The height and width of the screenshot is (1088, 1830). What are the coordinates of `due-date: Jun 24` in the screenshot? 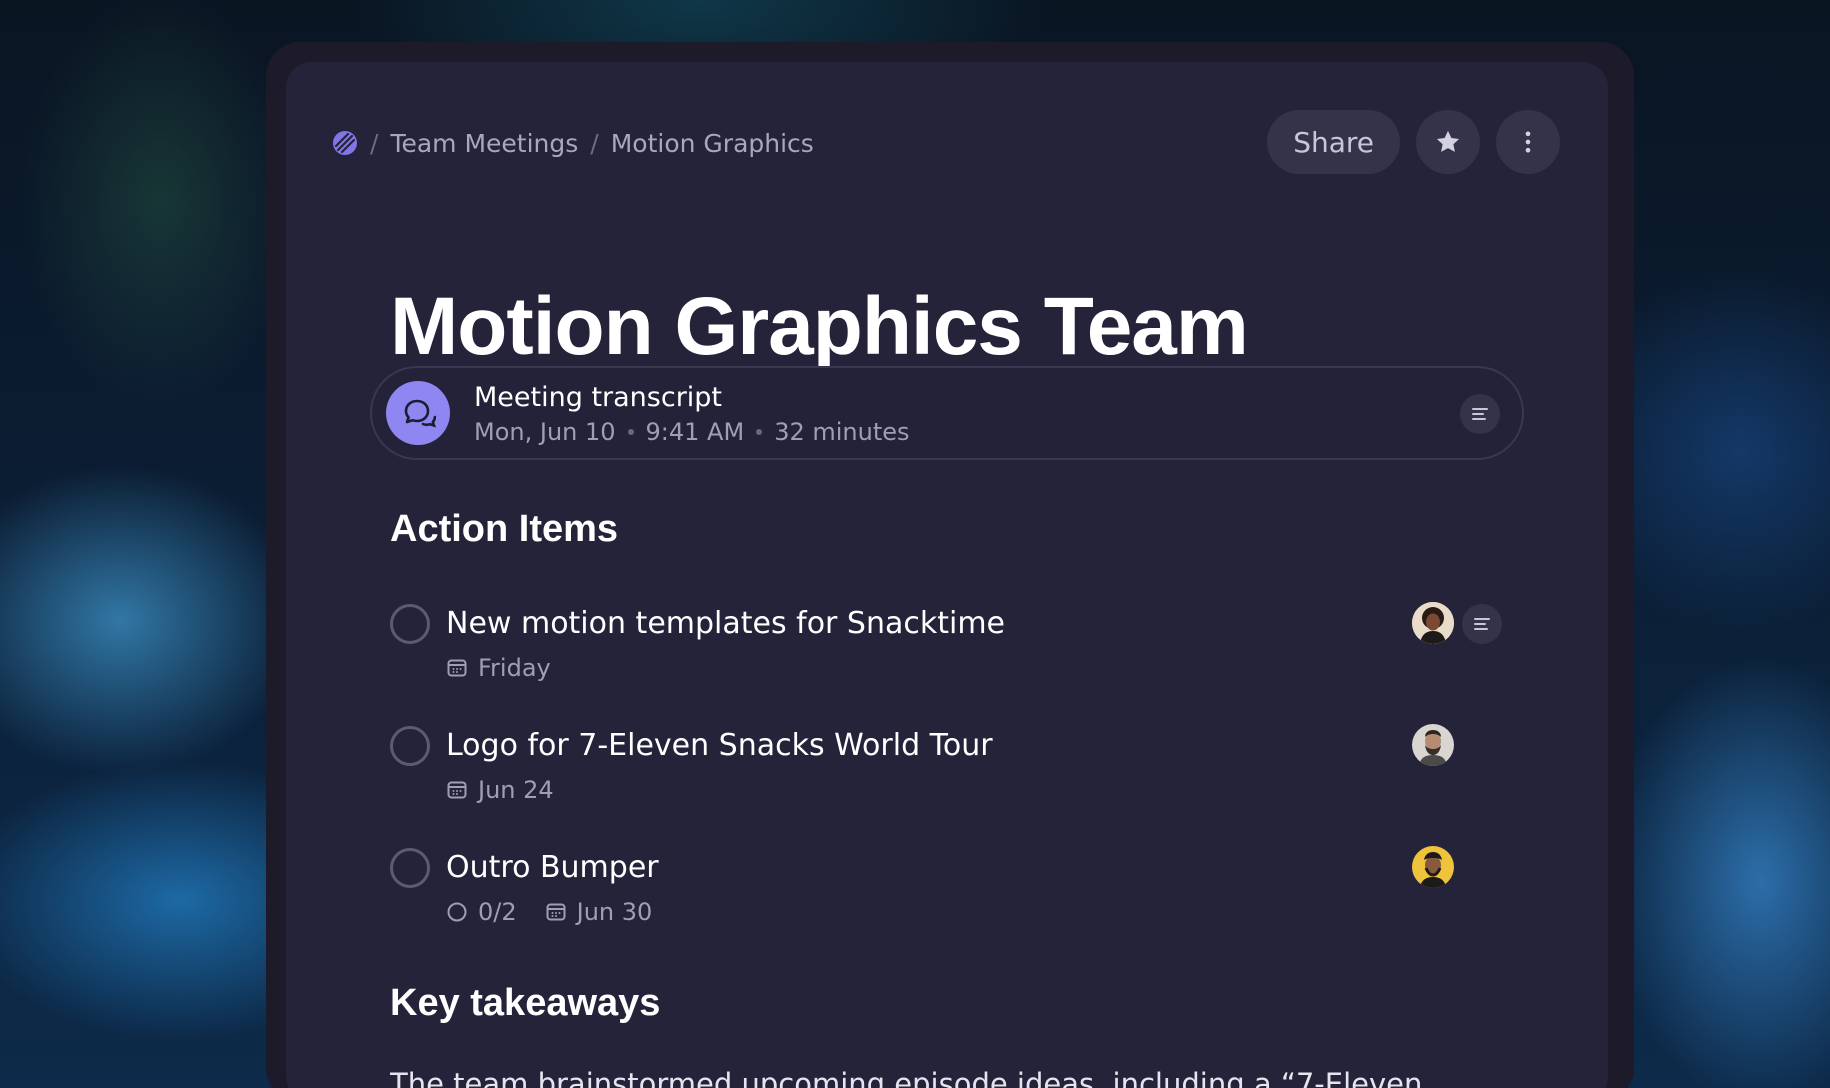 It's located at (500, 790).